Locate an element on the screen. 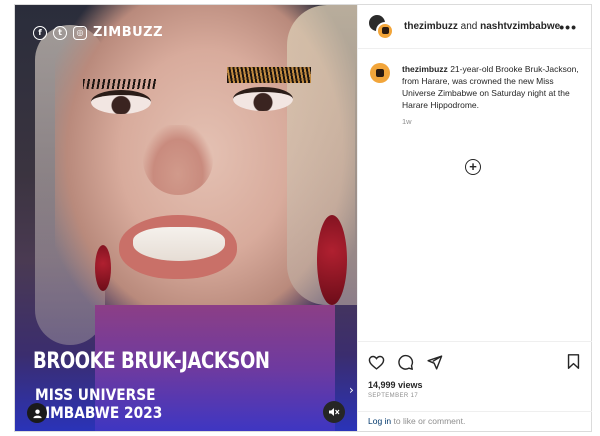 The width and height of the screenshot is (600, 436). brand-watermark: f t ◎ ZIMBUZZ is located at coordinates (98, 32).